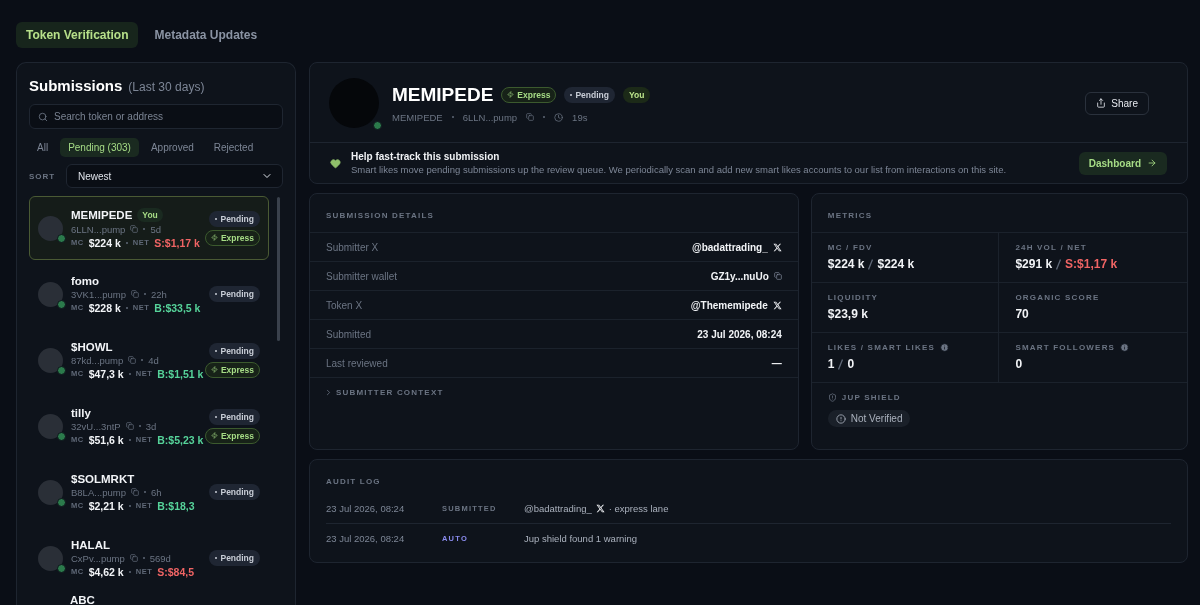  I want to click on token-title: MEMIPEDE, so click(443, 94).